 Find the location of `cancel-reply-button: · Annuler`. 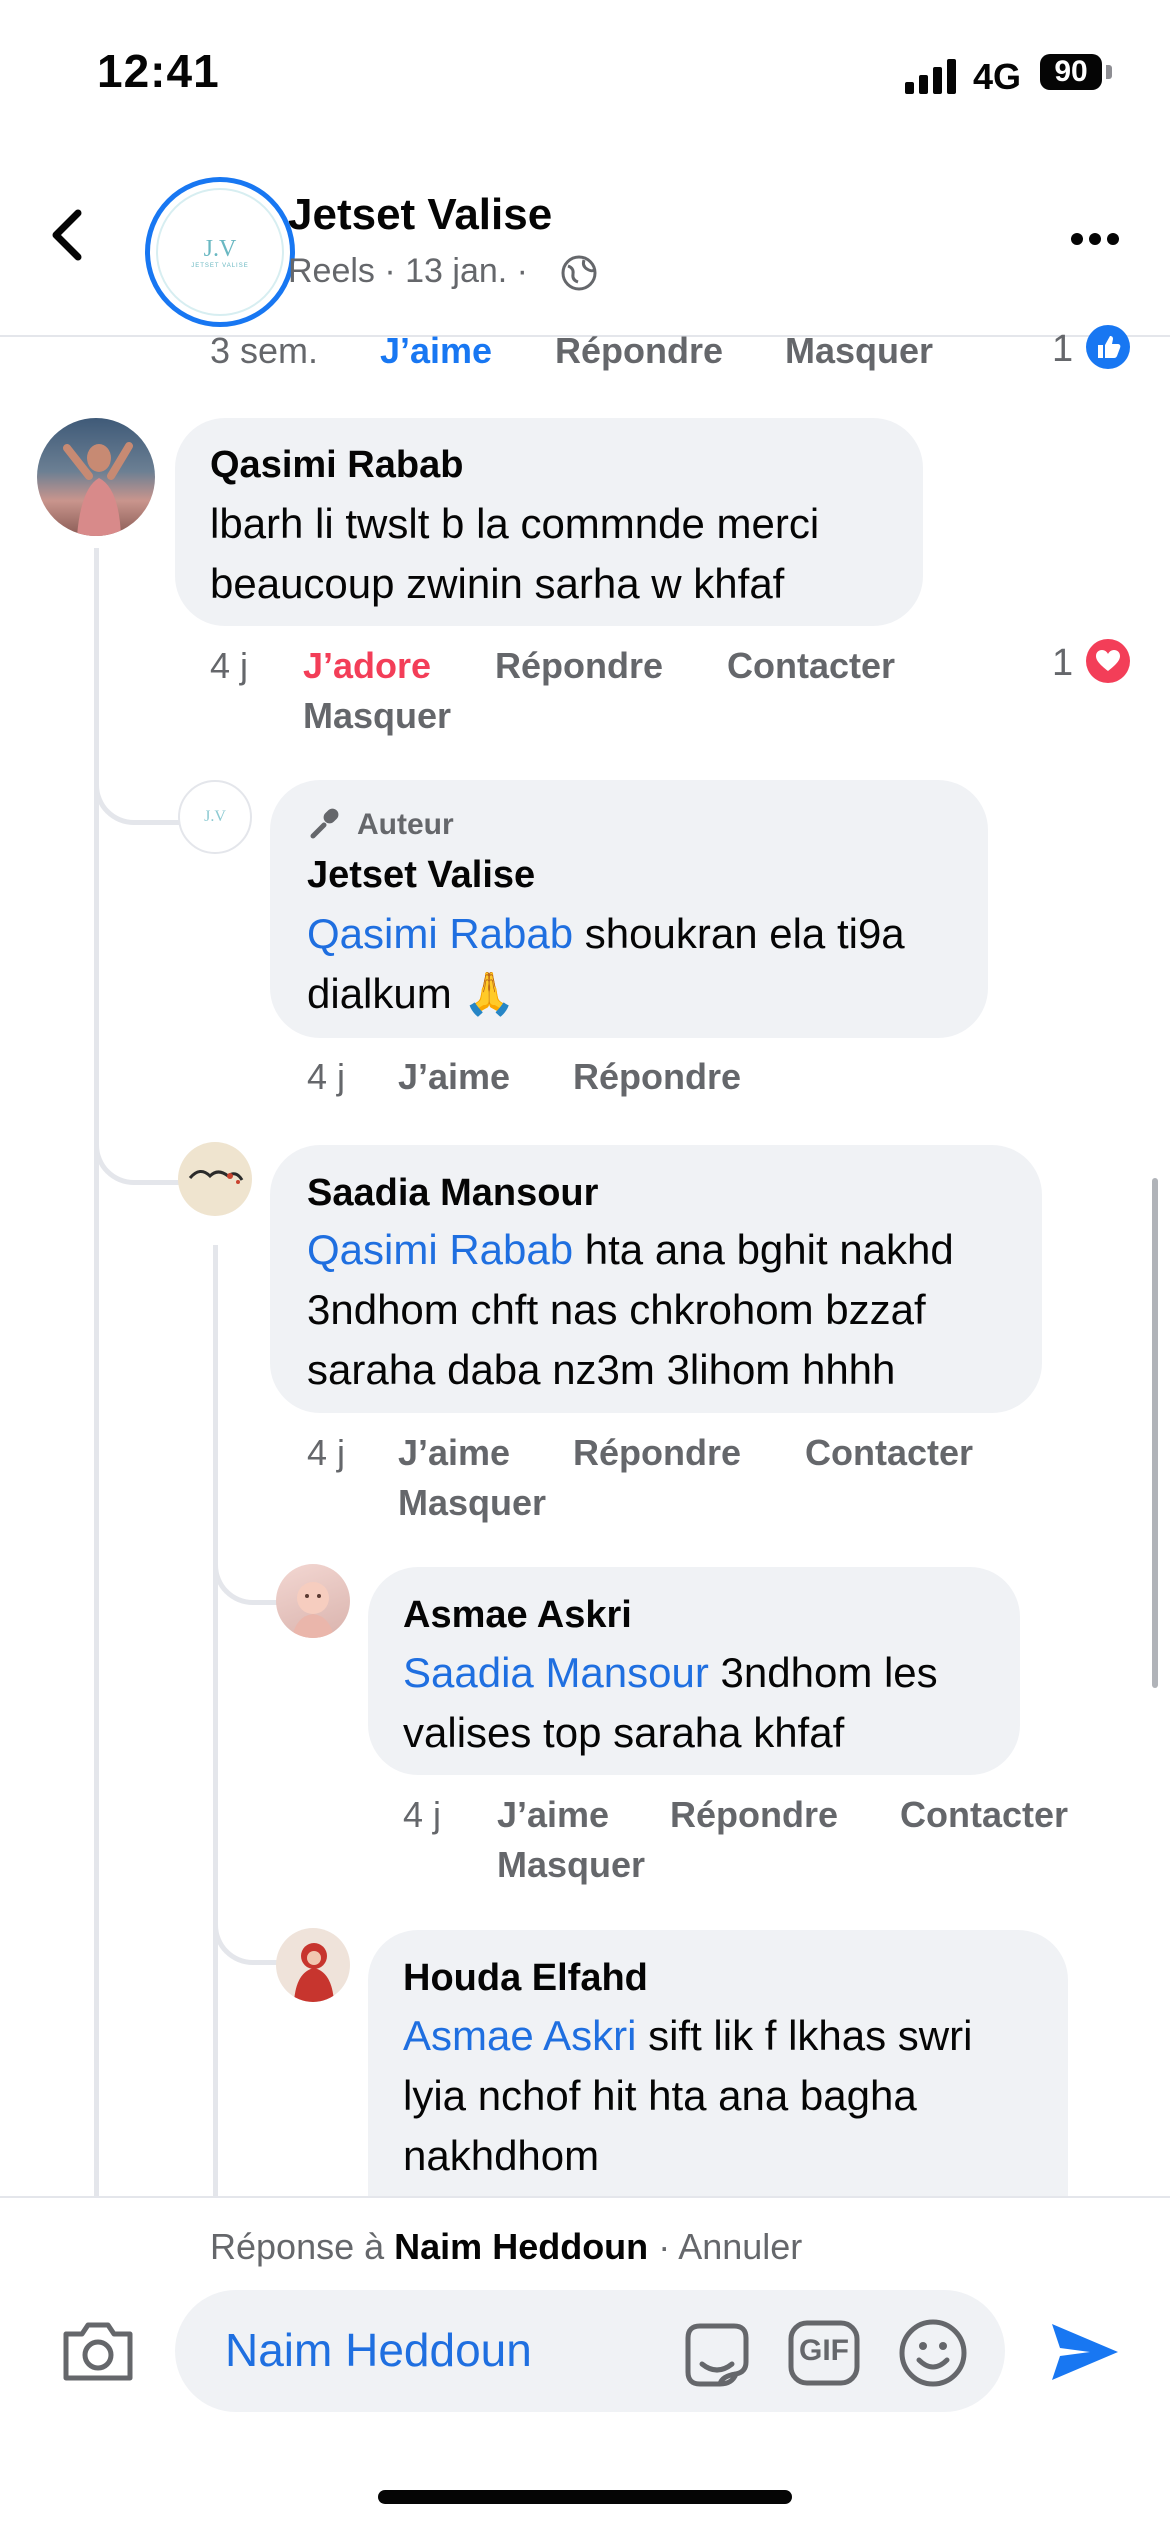

cancel-reply-button: · Annuler is located at coordinates (730, 2246).